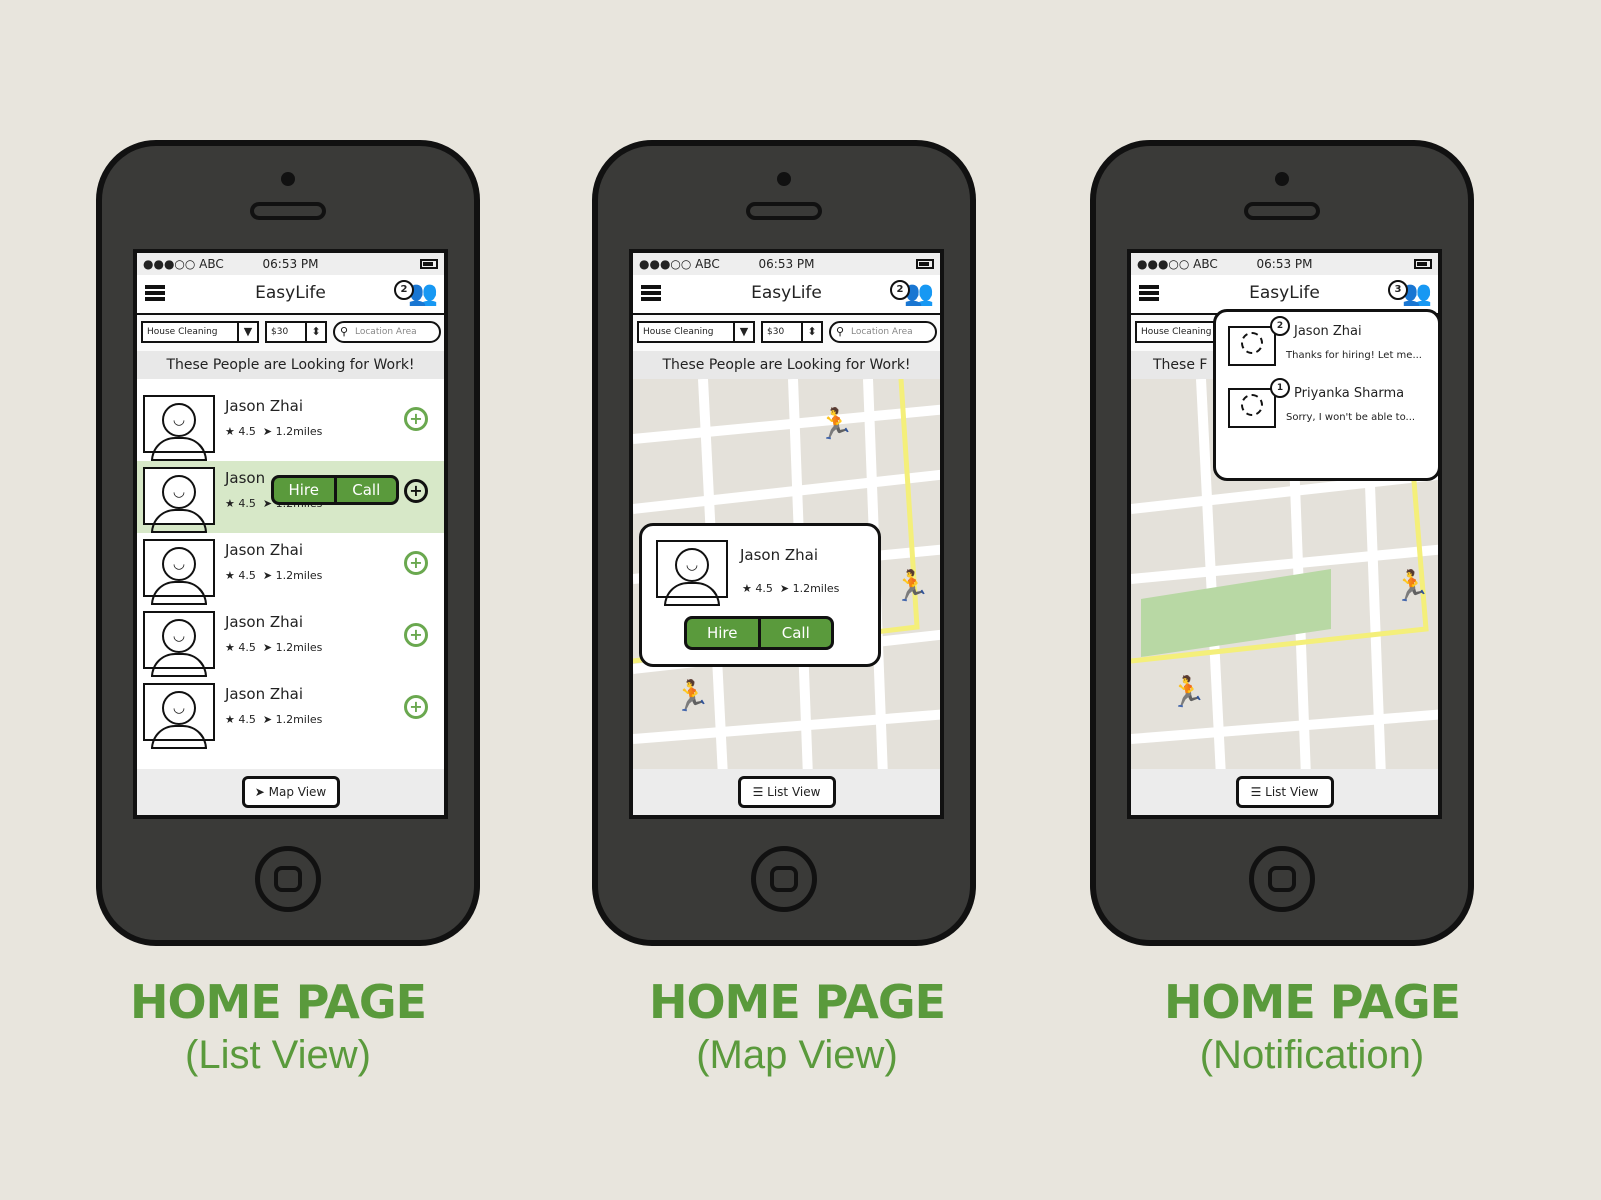 This screenshot has width=1601, height=1200. Describe the element at coordinates (274, 647) in the screenshot. I see `worker-meta: ★ 4.5 ➤ 1.2miles` at that location.